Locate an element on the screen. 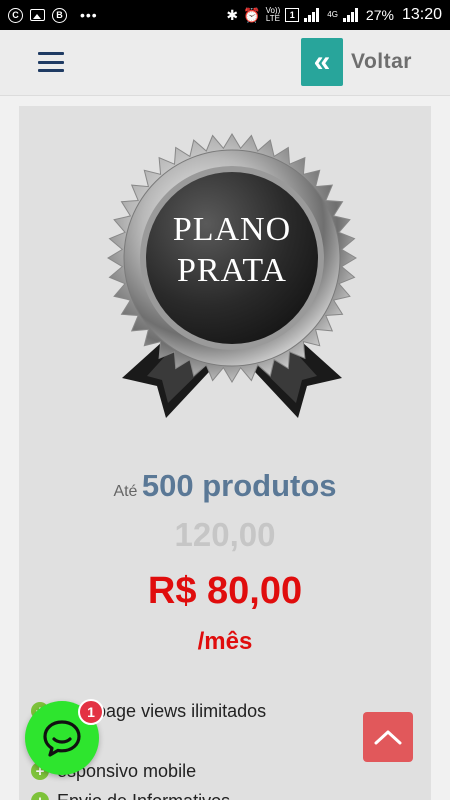  seal-line-1: PLANO is located at coordinates (232, 229).